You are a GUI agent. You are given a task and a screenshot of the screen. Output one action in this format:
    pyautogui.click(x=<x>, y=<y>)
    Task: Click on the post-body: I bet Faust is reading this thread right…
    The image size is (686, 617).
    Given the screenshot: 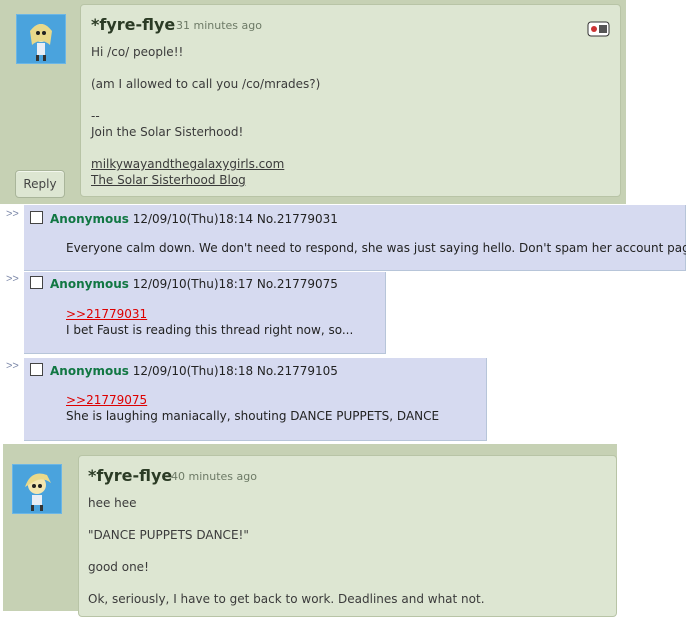 What is the action you would take?
    pyautogui.click(x=210, y=330)
    